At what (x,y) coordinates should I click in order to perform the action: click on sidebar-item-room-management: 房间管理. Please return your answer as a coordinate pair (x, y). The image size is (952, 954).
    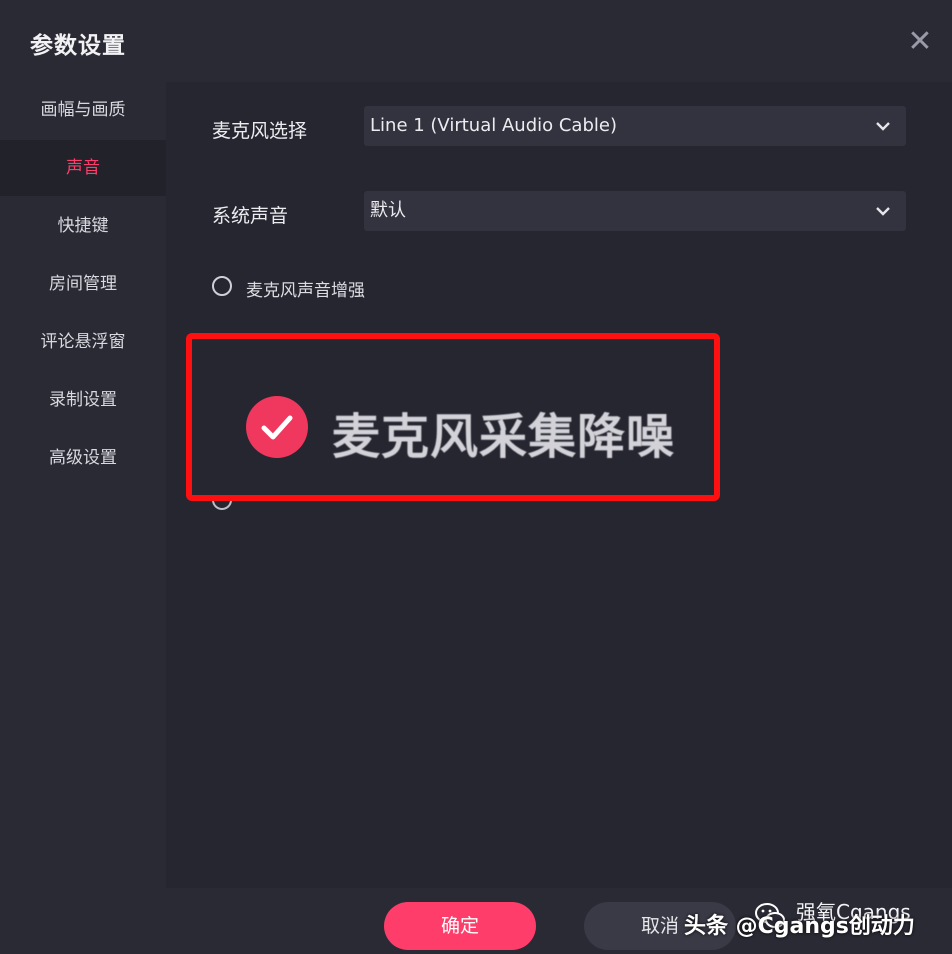
    Looking at the image, I should click on (83, 284).